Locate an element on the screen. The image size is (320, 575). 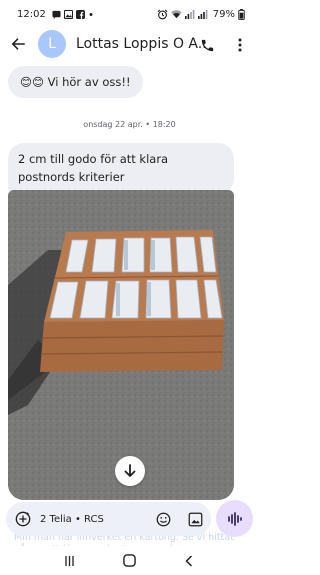
emoji-icon is located at coordinates (163, 519).